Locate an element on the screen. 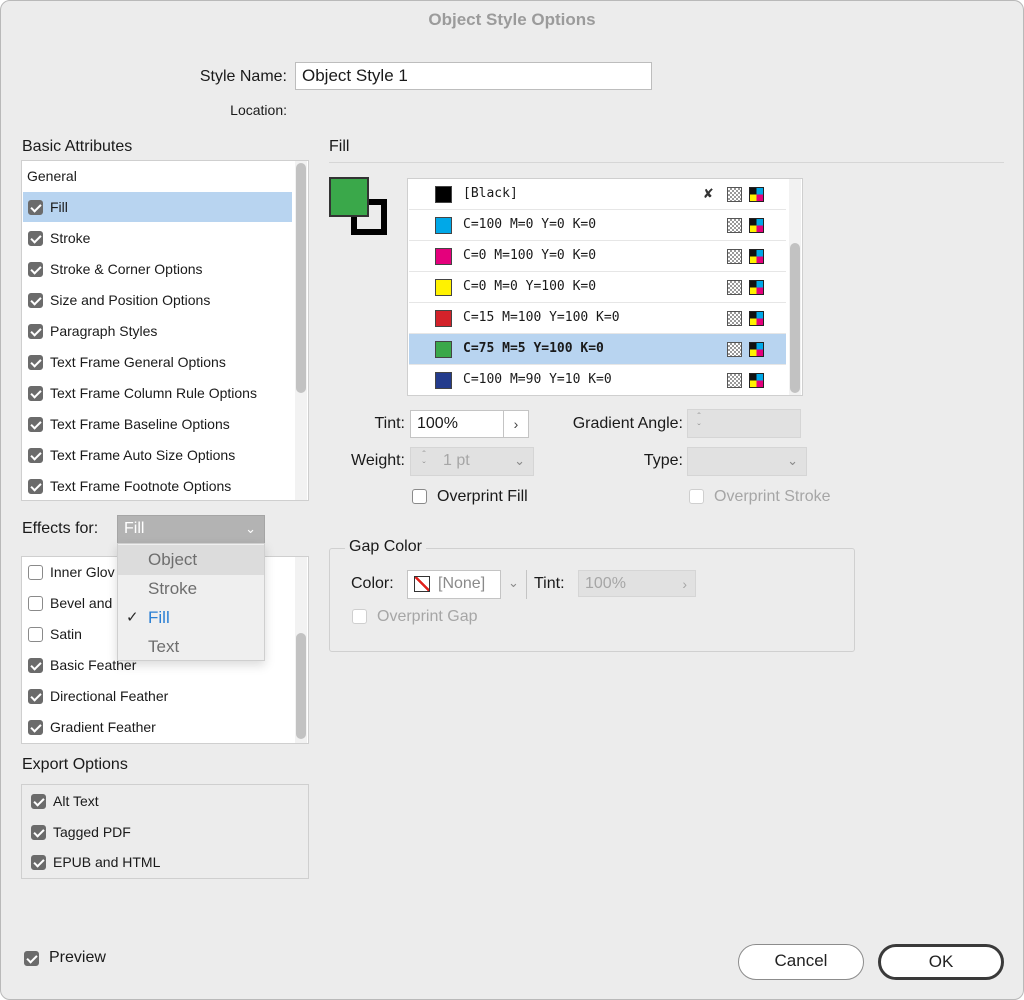  effects-scrollbar-thumb is located at coordinates (301, 686).